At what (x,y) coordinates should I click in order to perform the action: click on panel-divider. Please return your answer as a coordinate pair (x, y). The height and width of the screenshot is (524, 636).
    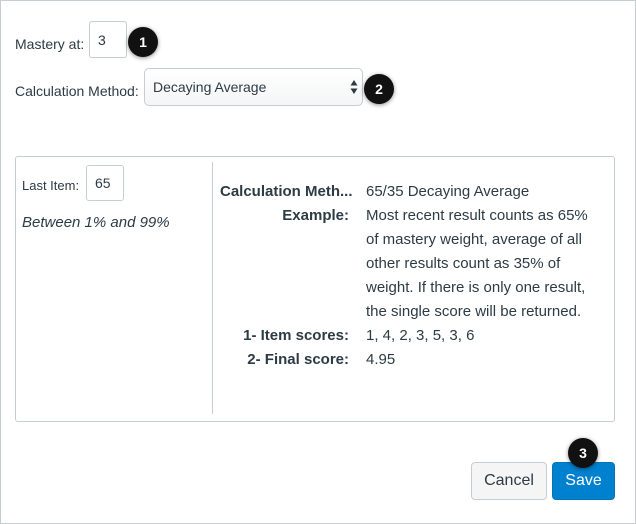
    Looking at the image, I should click on (212, 288).